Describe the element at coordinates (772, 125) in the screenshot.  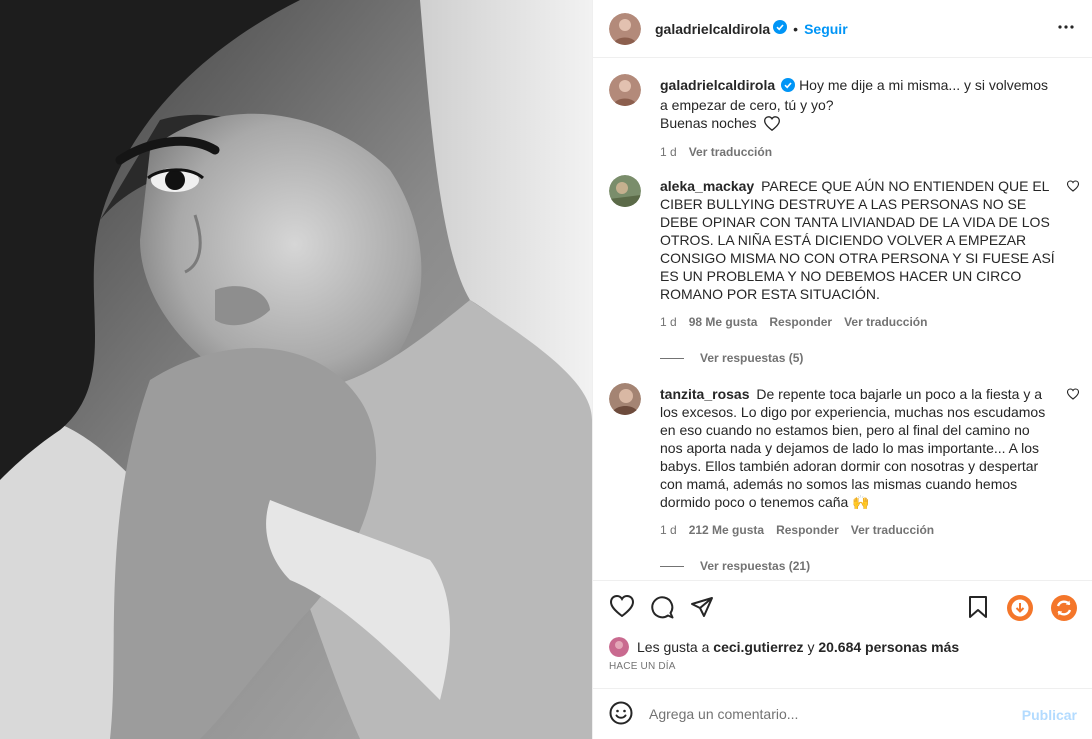
I see `heart-outline-icon` at that location.